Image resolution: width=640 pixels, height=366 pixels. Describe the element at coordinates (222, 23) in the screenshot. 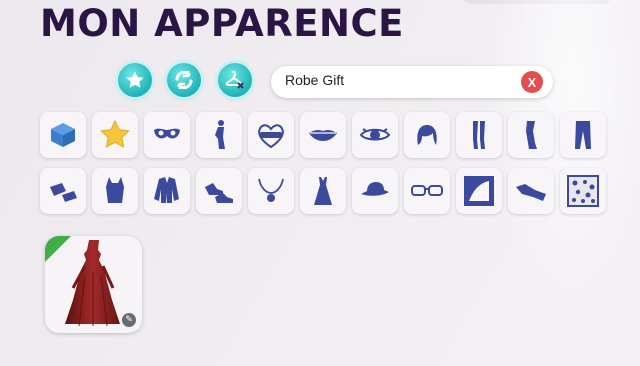

I see `page-title: MON APPARENCE` at that location.